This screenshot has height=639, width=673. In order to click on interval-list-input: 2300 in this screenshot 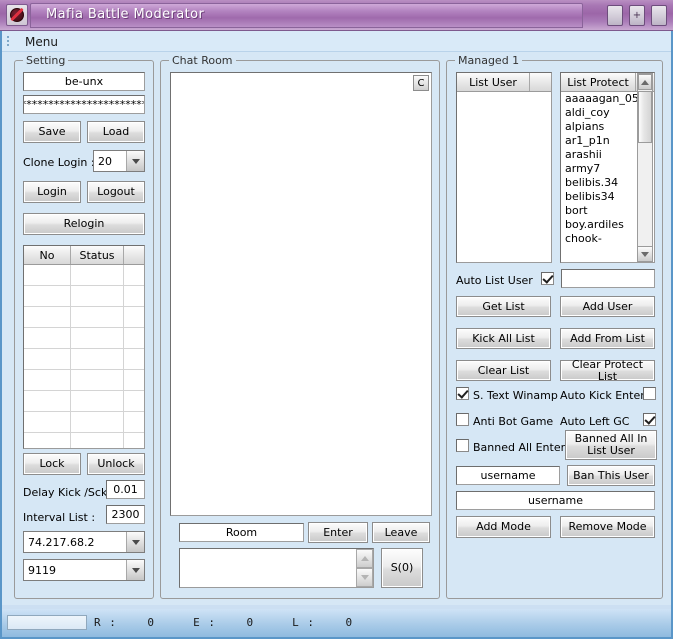, I will do `click(125, 514)`.